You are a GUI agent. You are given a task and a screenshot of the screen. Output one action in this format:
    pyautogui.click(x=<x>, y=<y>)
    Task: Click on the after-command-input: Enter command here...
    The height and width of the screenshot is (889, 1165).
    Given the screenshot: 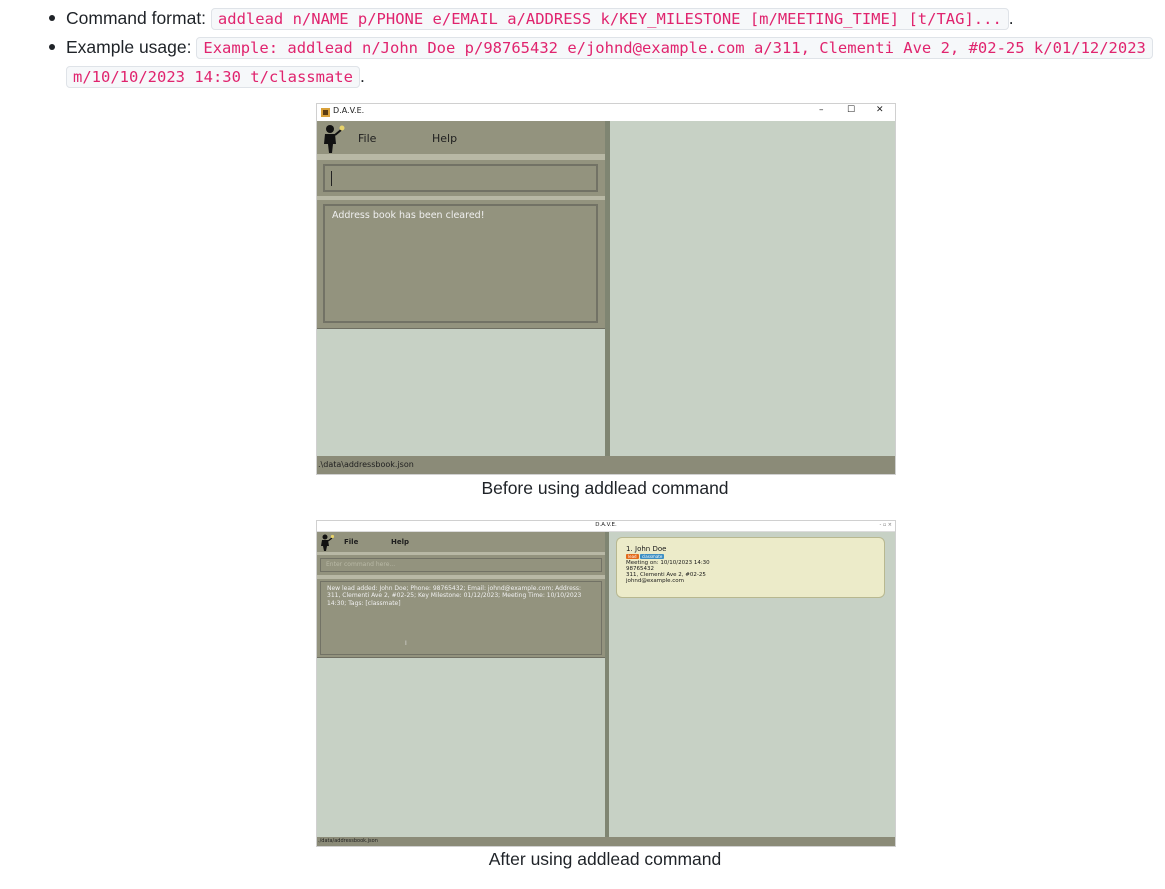 What is the action you would take?
    pyautogui.click(x=461, y=565)
    